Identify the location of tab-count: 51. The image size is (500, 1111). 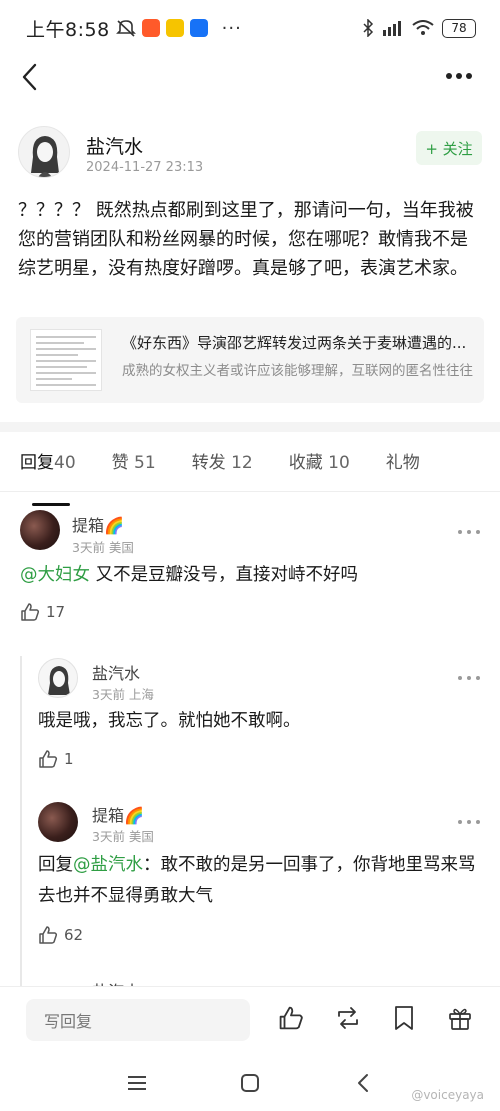
(145, 463).